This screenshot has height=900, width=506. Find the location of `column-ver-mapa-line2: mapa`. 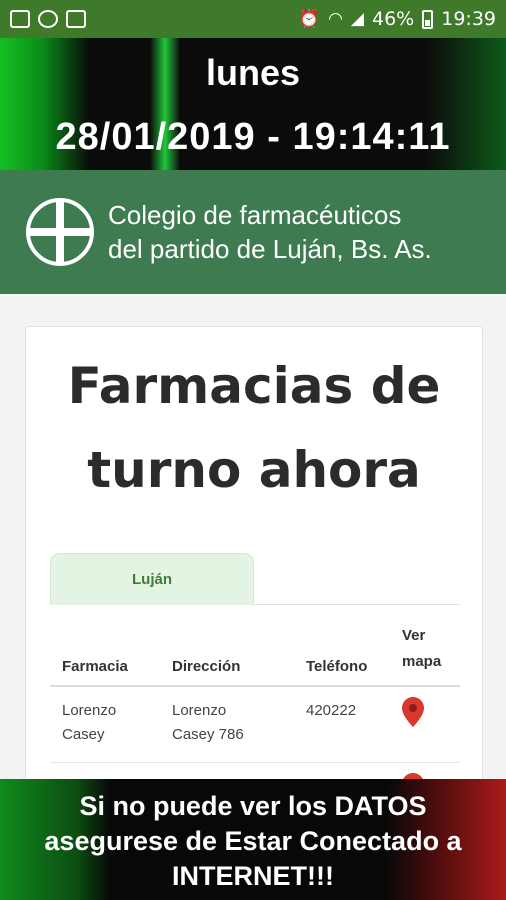

column-ver-mapa-line2: mapa is located at coordinates (422, 661).